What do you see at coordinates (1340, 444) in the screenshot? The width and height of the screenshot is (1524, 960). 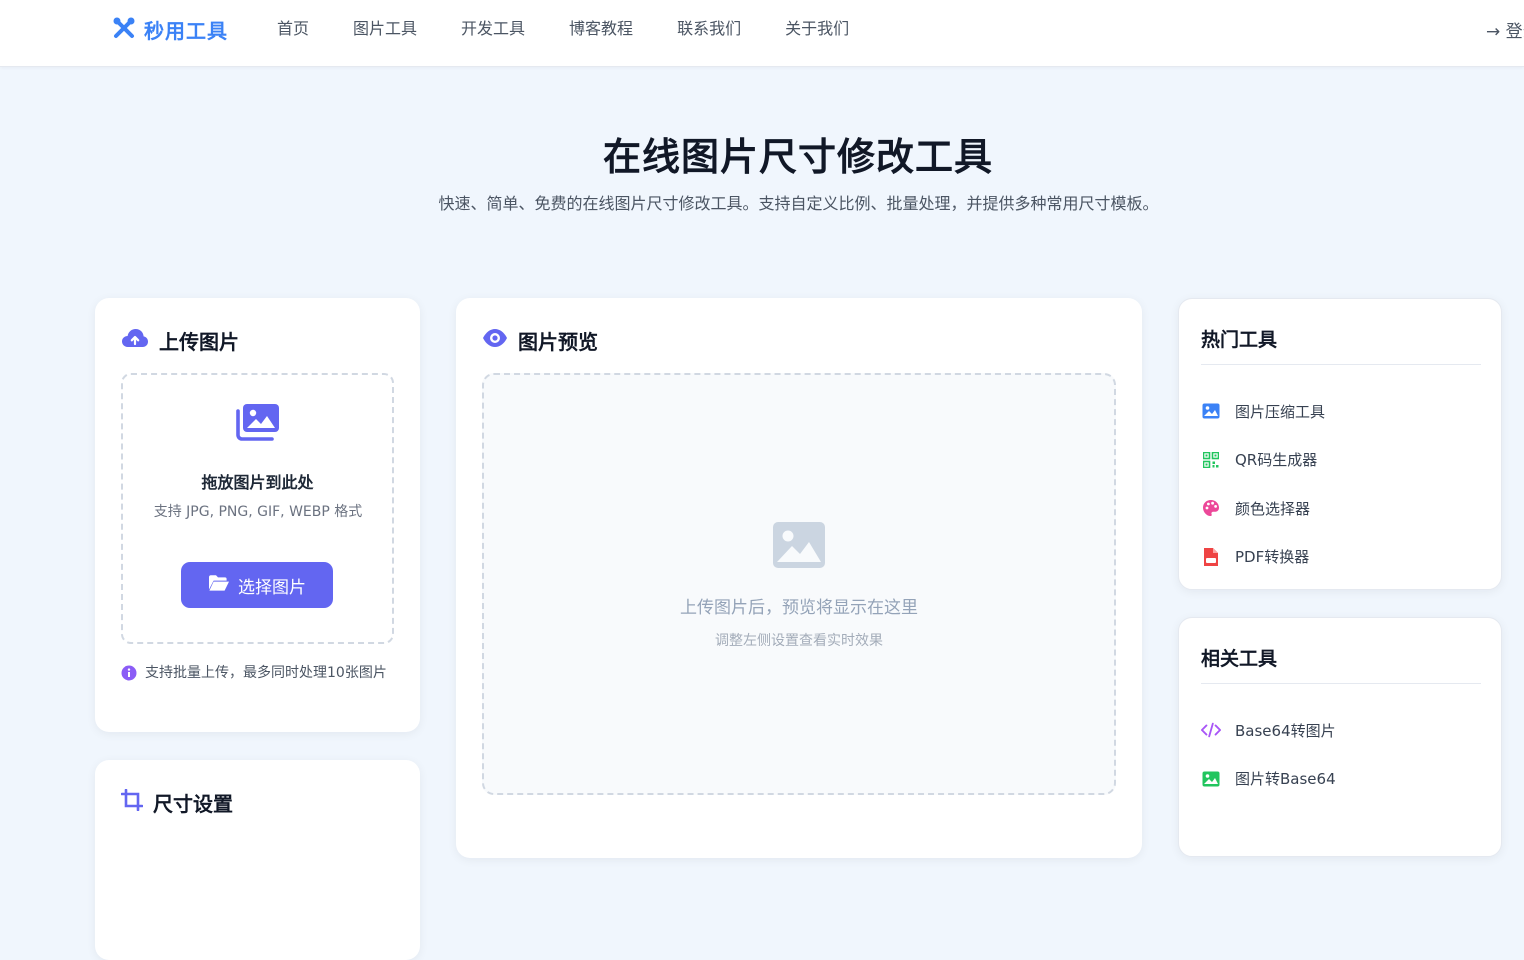 I see `hot-tools-card: 热门工具 图片压缩工具 QR码生成器 颜色选择器 PDF转换器` at bounding box center [1340, 444].